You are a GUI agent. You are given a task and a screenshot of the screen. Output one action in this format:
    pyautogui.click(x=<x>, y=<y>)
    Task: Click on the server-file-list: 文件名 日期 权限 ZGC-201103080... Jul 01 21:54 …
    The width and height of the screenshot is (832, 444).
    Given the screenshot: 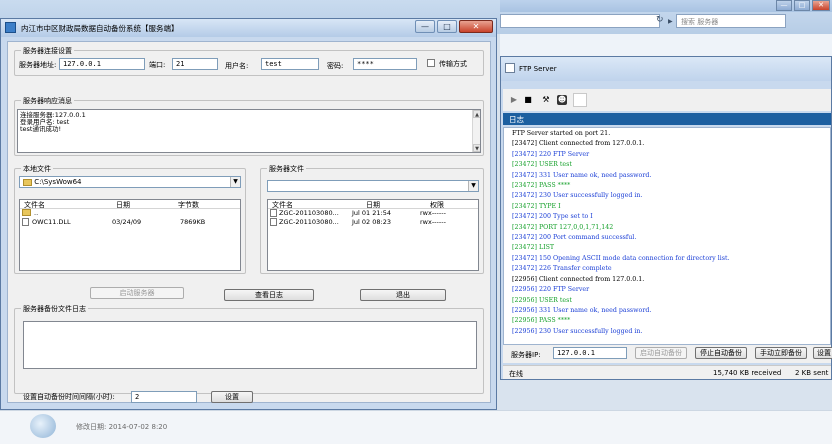 What is the action you would take?
    pyautogui.click(x=373, y=235)
    